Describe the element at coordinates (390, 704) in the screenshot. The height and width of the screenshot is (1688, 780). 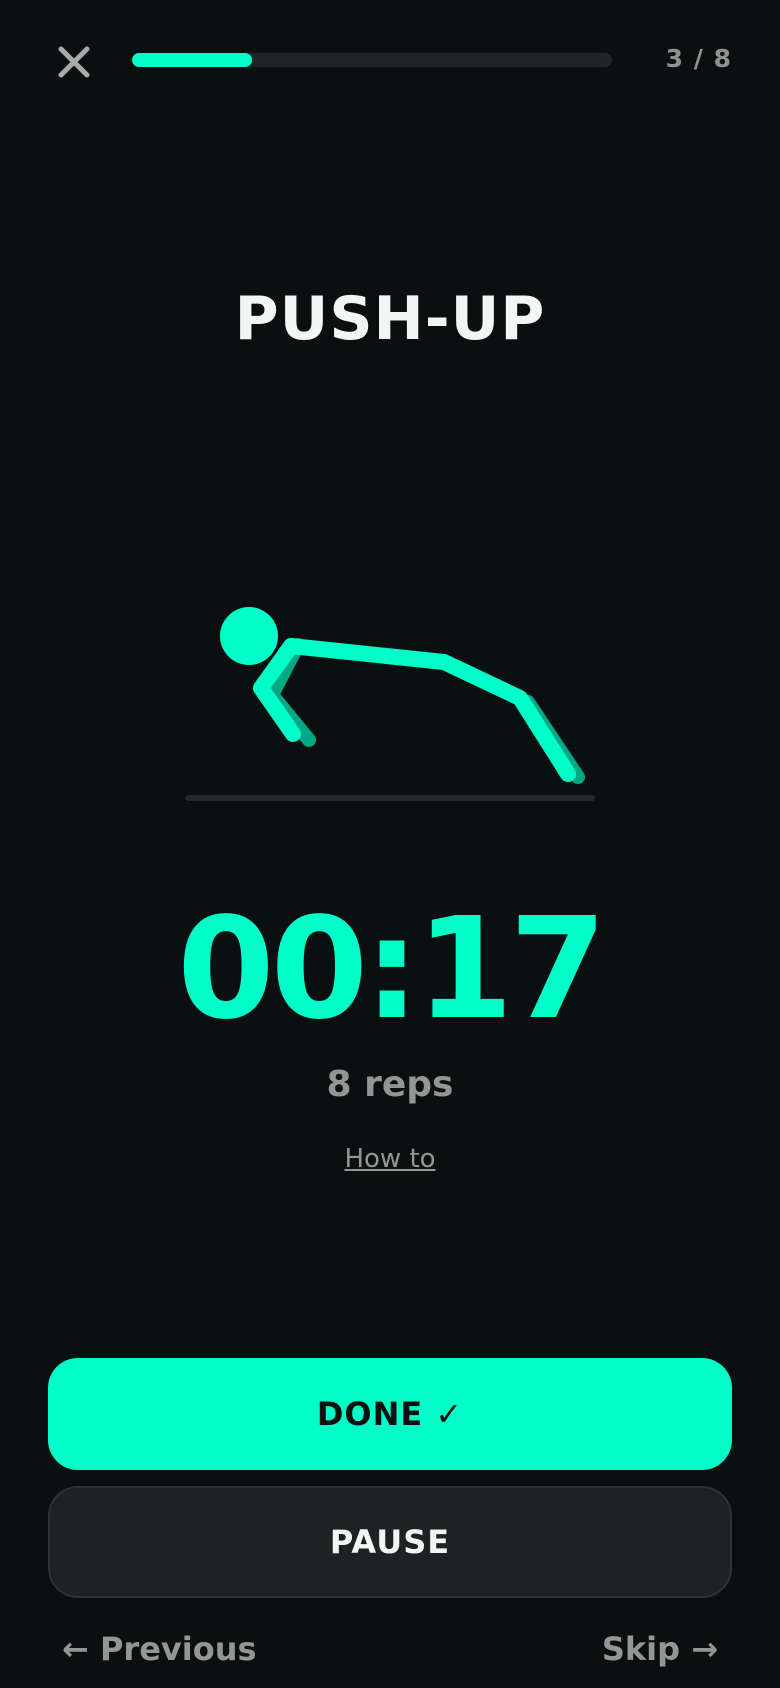
I see `push-up-figure-icon` at that location.